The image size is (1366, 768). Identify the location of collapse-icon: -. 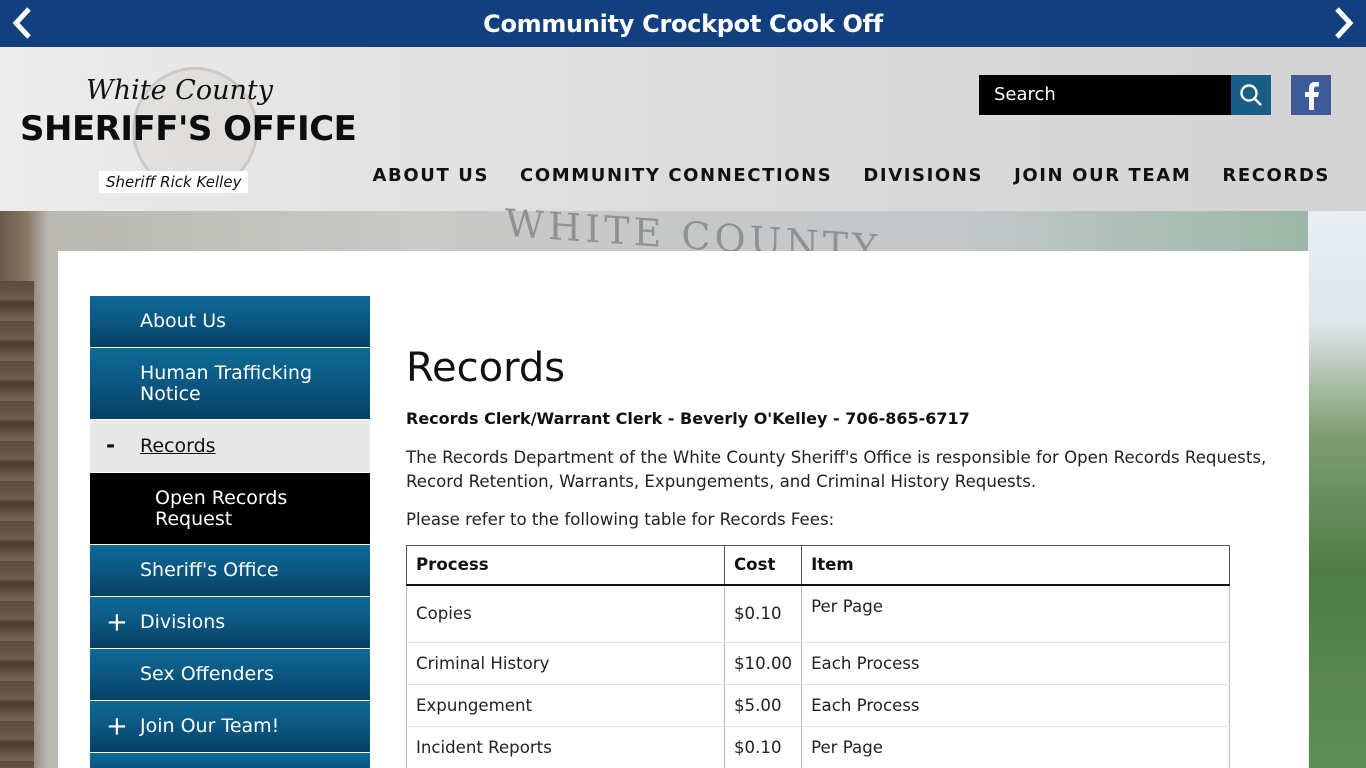
(110, 446).